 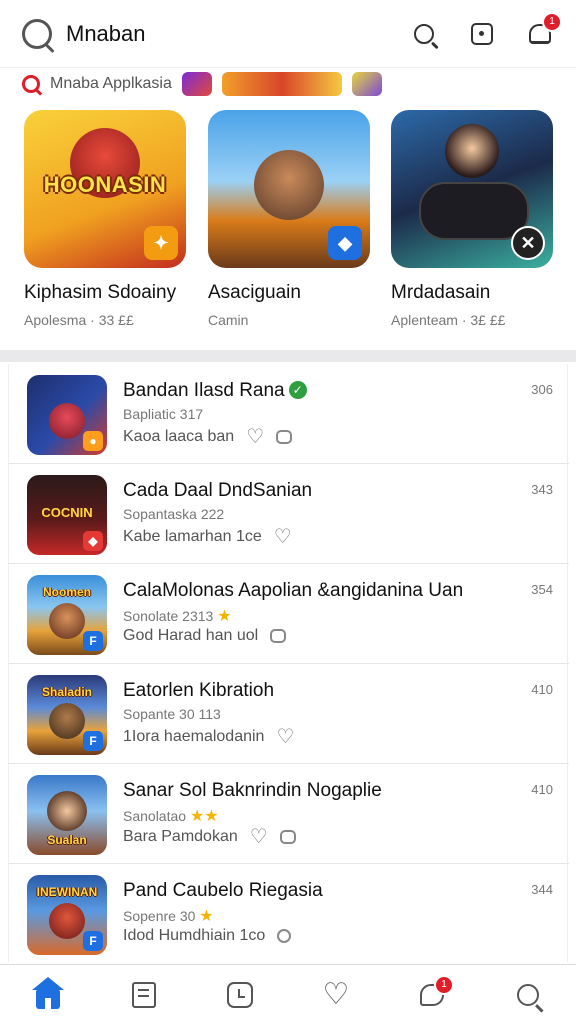 I want to click on list-meta: Kaoa laaca ban ♡, so click(x=208, y=437).